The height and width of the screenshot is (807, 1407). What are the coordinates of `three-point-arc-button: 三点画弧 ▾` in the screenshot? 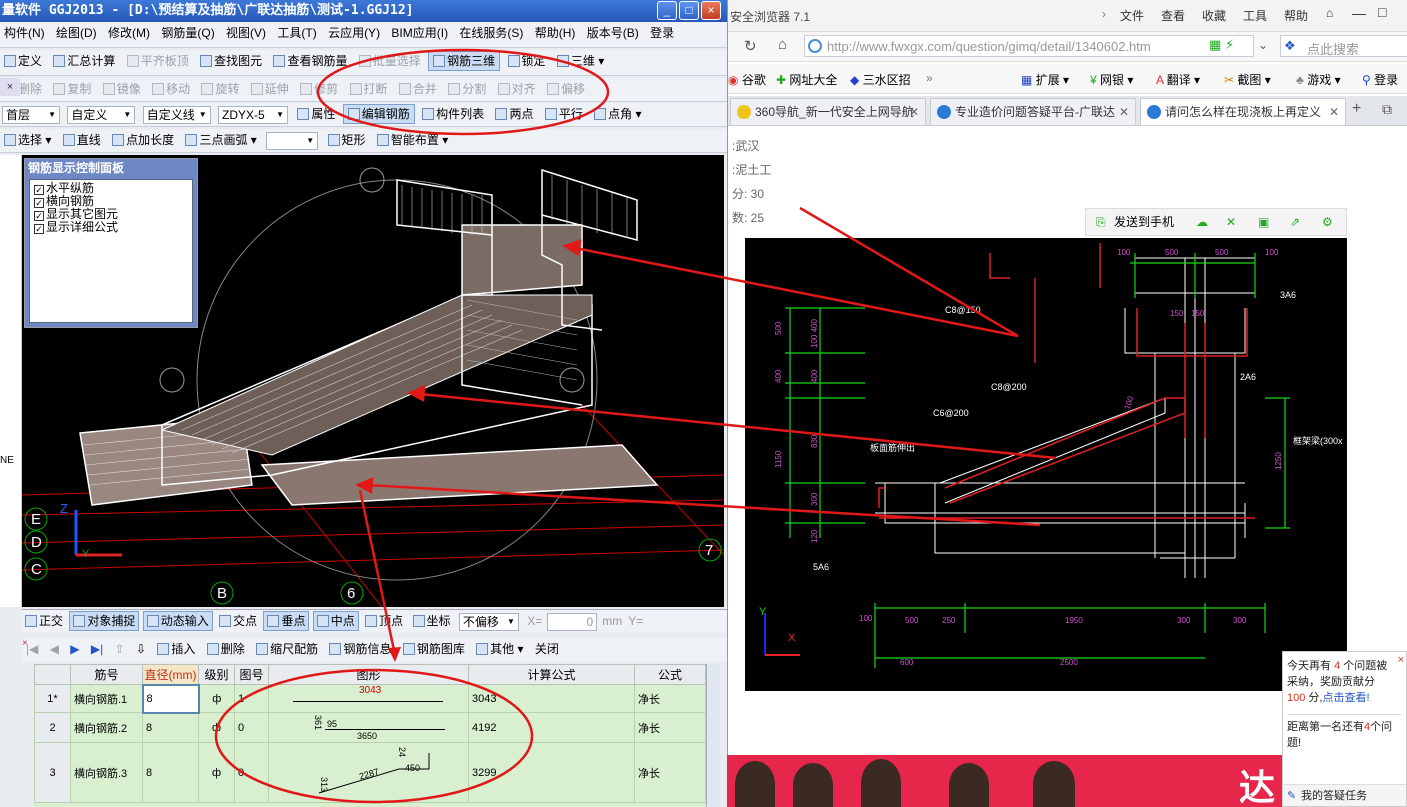 It's located at (220, 140).